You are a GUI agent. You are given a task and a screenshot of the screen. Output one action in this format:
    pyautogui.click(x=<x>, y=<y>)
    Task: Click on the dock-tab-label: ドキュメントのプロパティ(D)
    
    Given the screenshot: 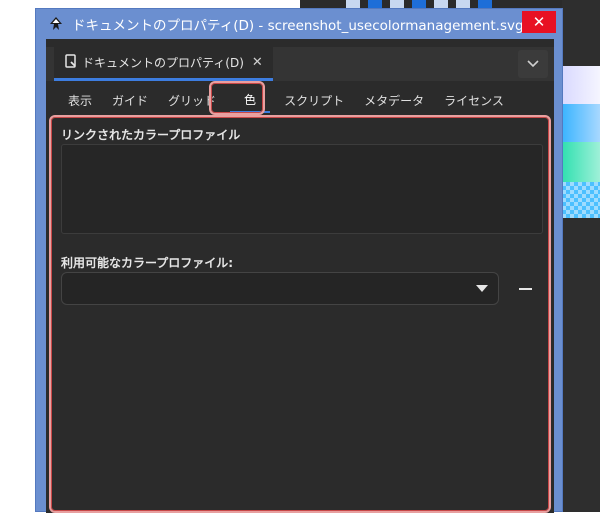 What is the action you would take?
    pyautogui.click(x=163, y=63)
    